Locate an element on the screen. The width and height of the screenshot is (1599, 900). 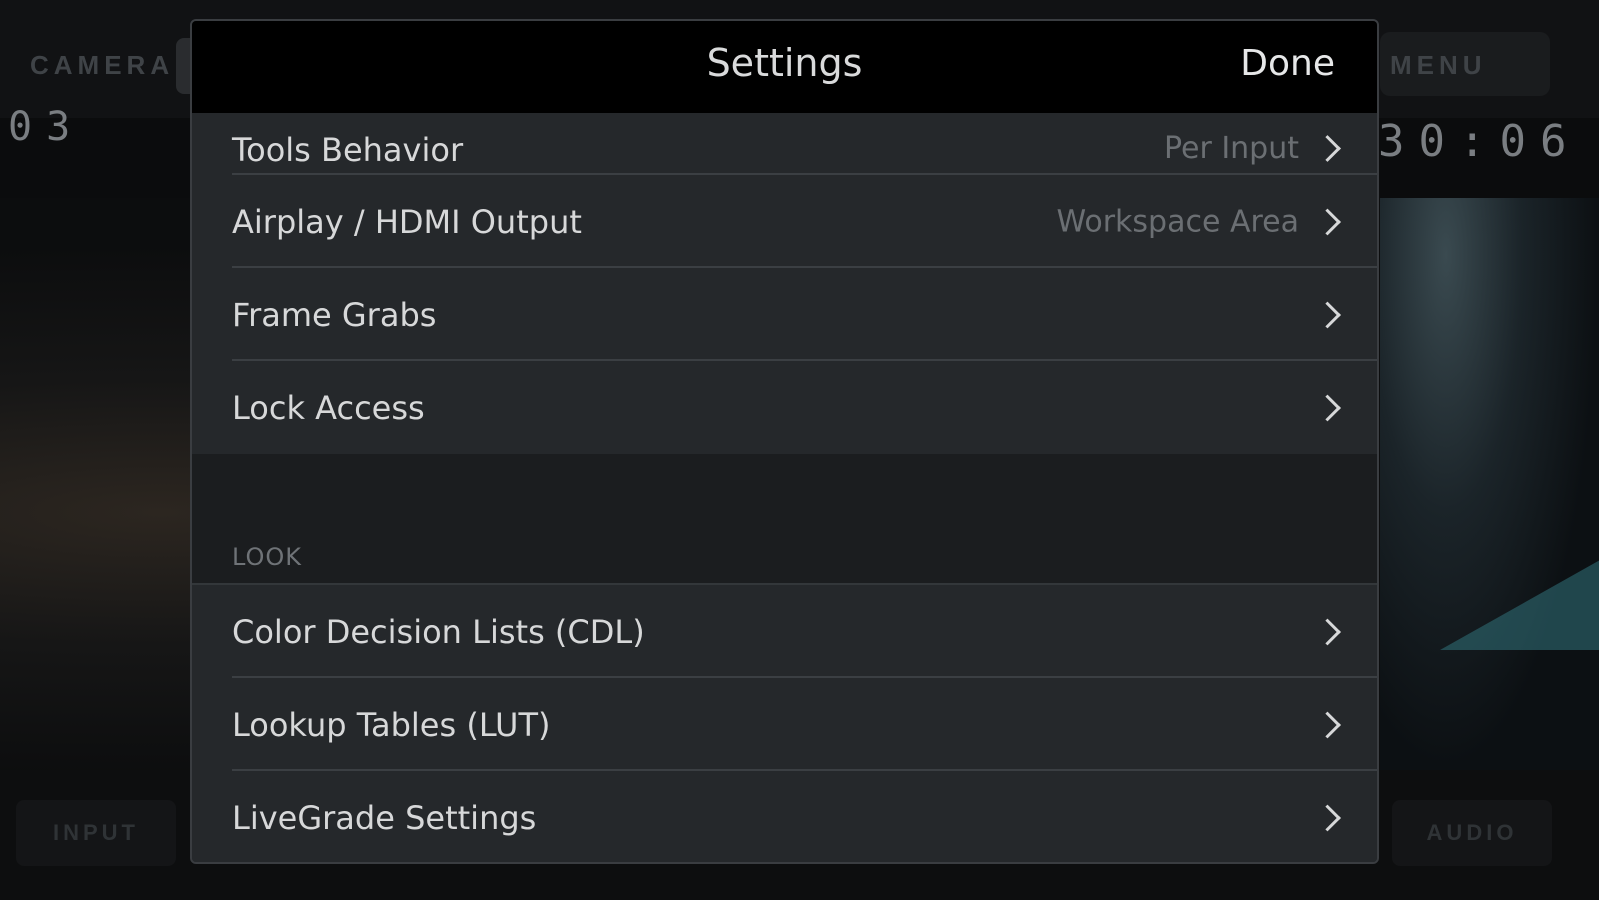
audio-button: AUDIO is located at coordinates (1472, 833).